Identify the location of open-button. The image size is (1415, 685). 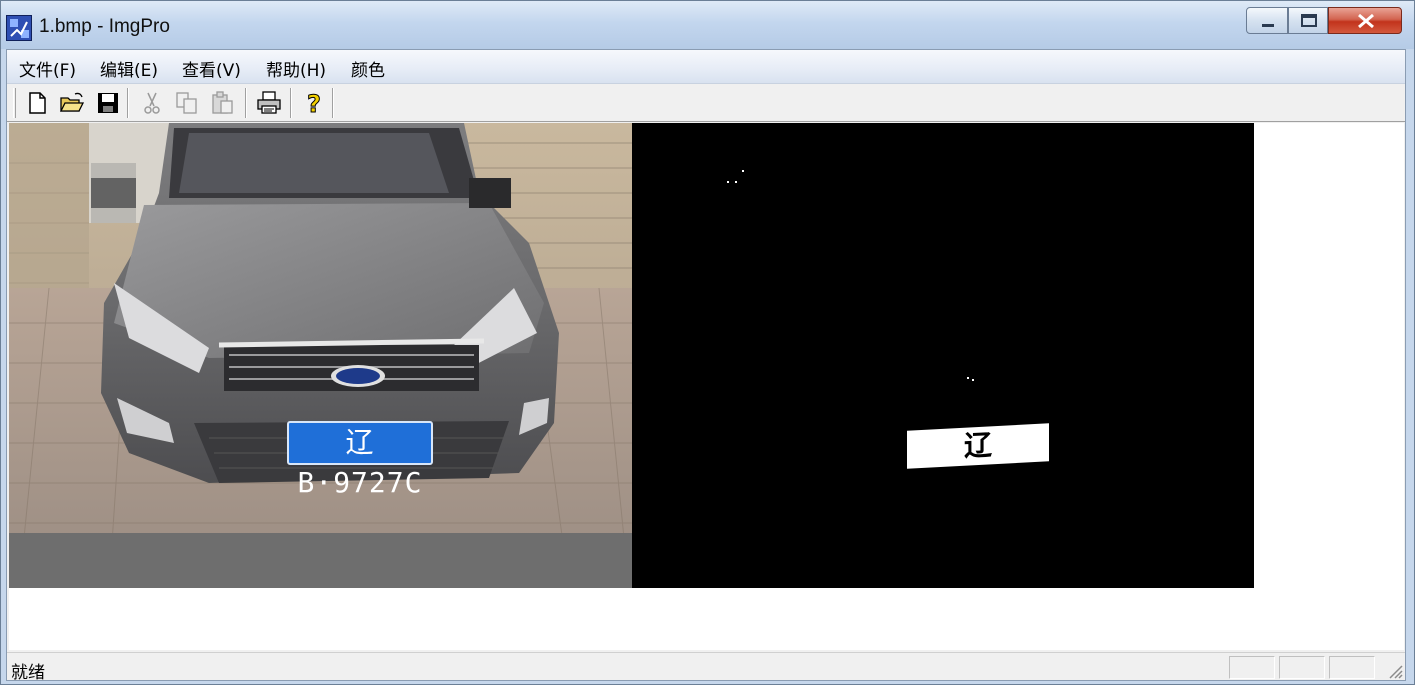
(72, 103).